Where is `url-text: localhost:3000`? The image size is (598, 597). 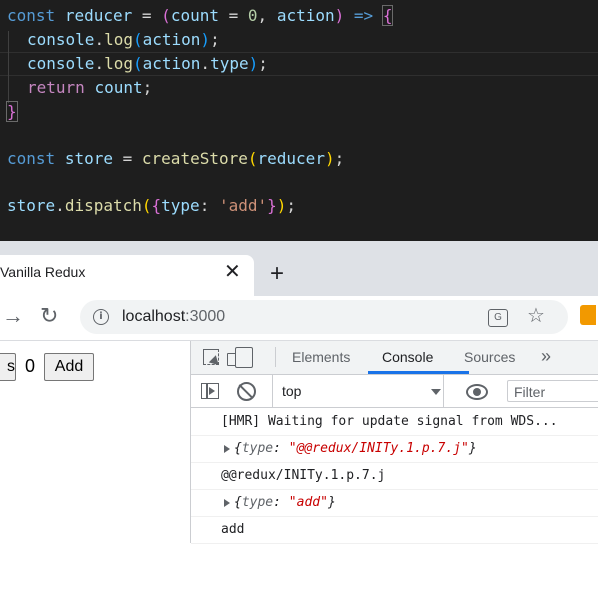
url-text: localhost:3000 is located at coordinates (174, 316).